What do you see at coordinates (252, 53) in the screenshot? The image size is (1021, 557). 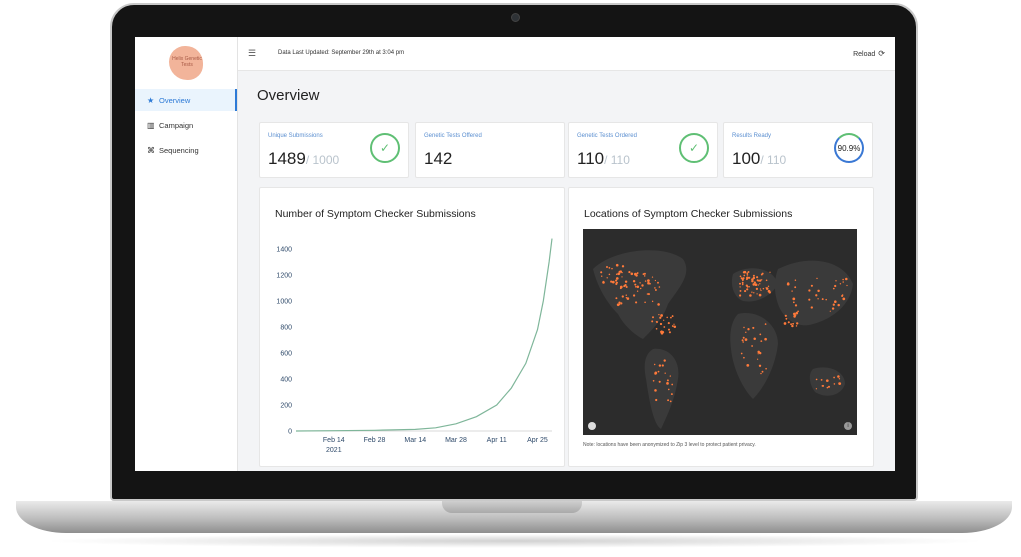 I see `menu-toggle-icon: ☰` at bounding box center [252, 53].